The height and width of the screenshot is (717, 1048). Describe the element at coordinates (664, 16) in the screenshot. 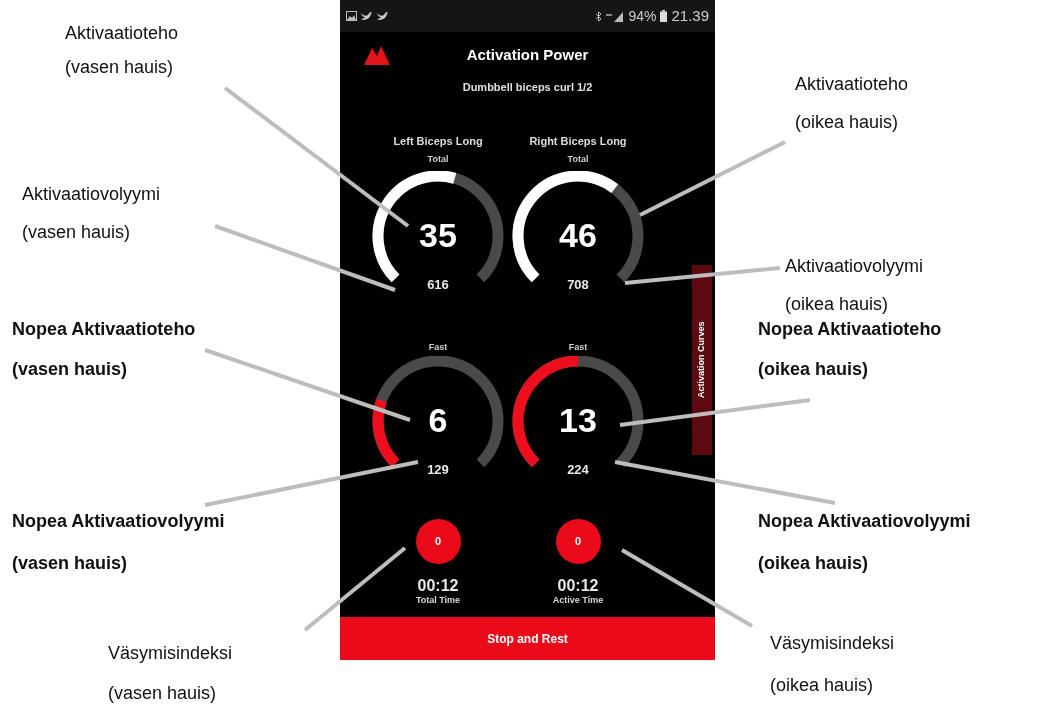

I see `battery-icon` at that location.